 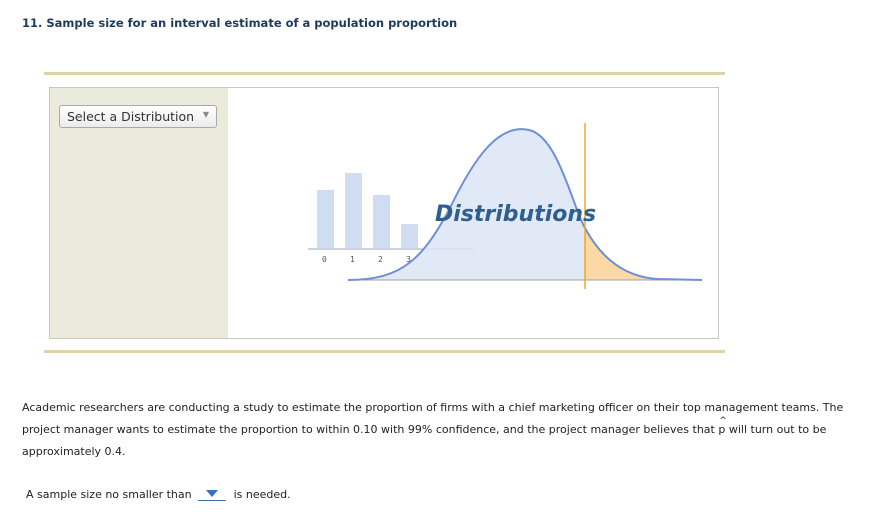 What do you see at coordinates (621, 254) in the screenshot?
I see `tail-fill` at bounding box center [621, 254].